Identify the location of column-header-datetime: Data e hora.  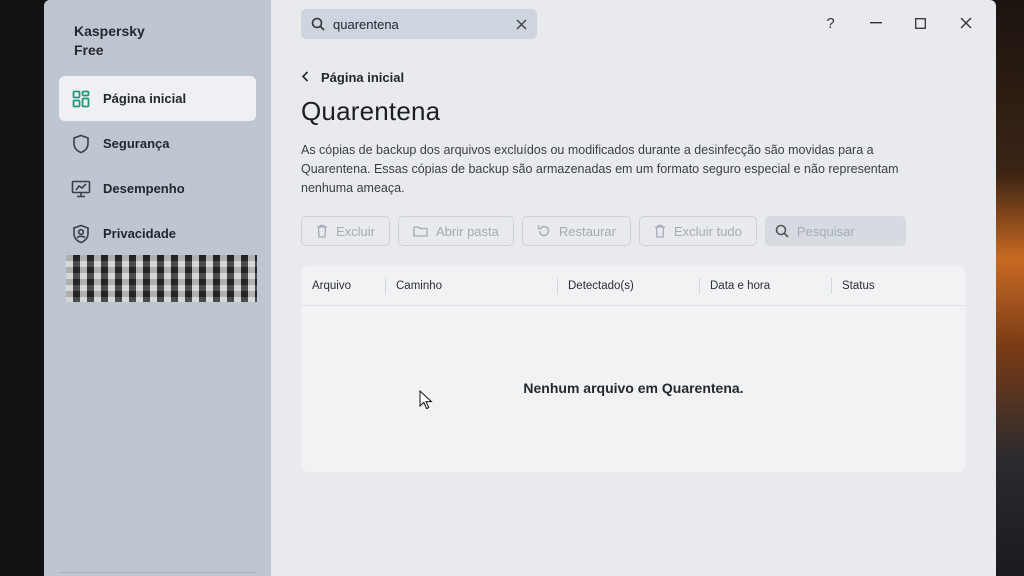
(765, 286).